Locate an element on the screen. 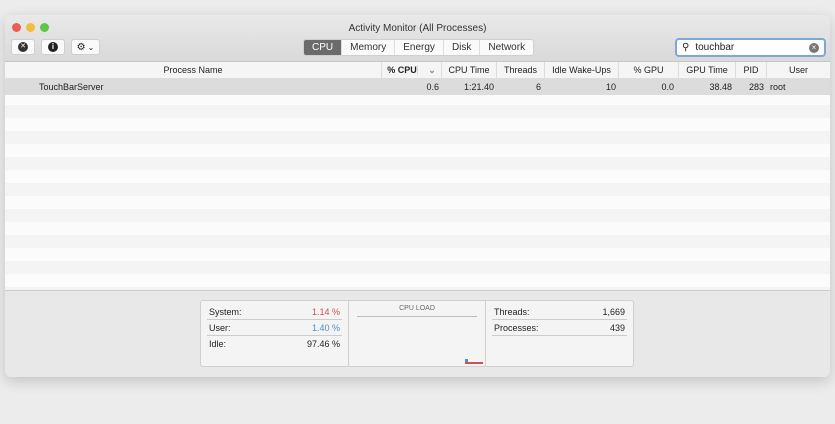  search-input: ⚲ touchbar × is located at coordinates (750, 47).